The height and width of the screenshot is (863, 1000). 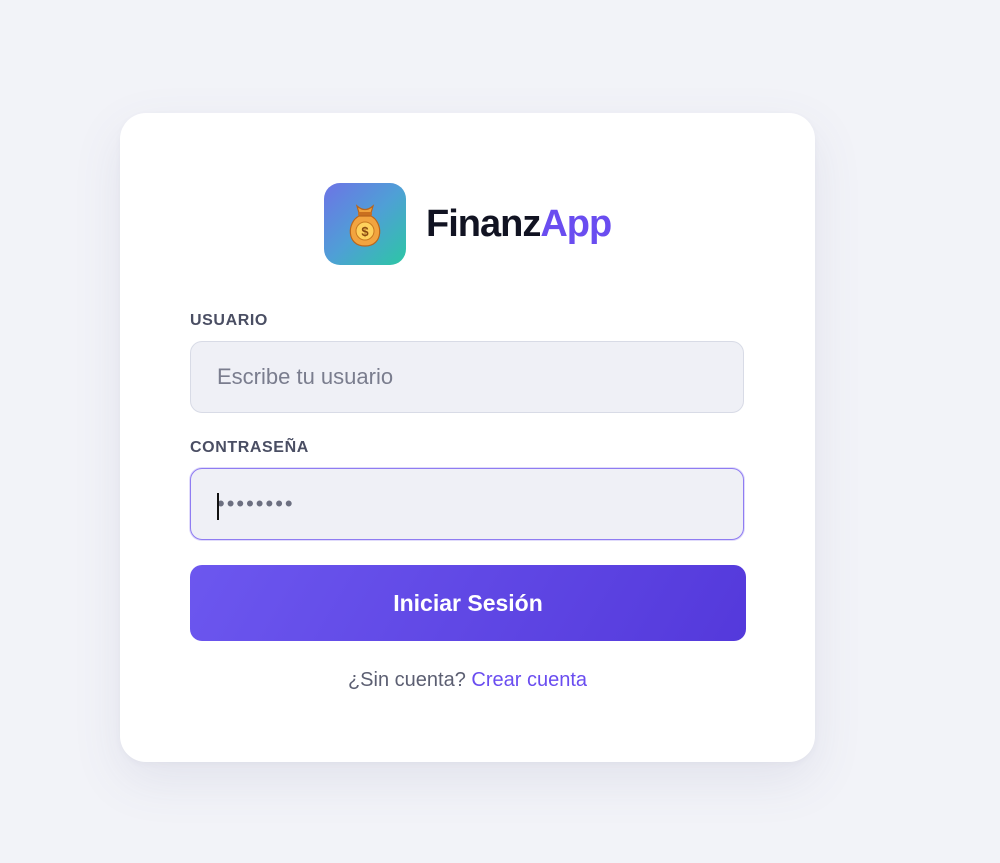 I want to click on brand-header: $ FinanzApp, so click(x=468, y=224).